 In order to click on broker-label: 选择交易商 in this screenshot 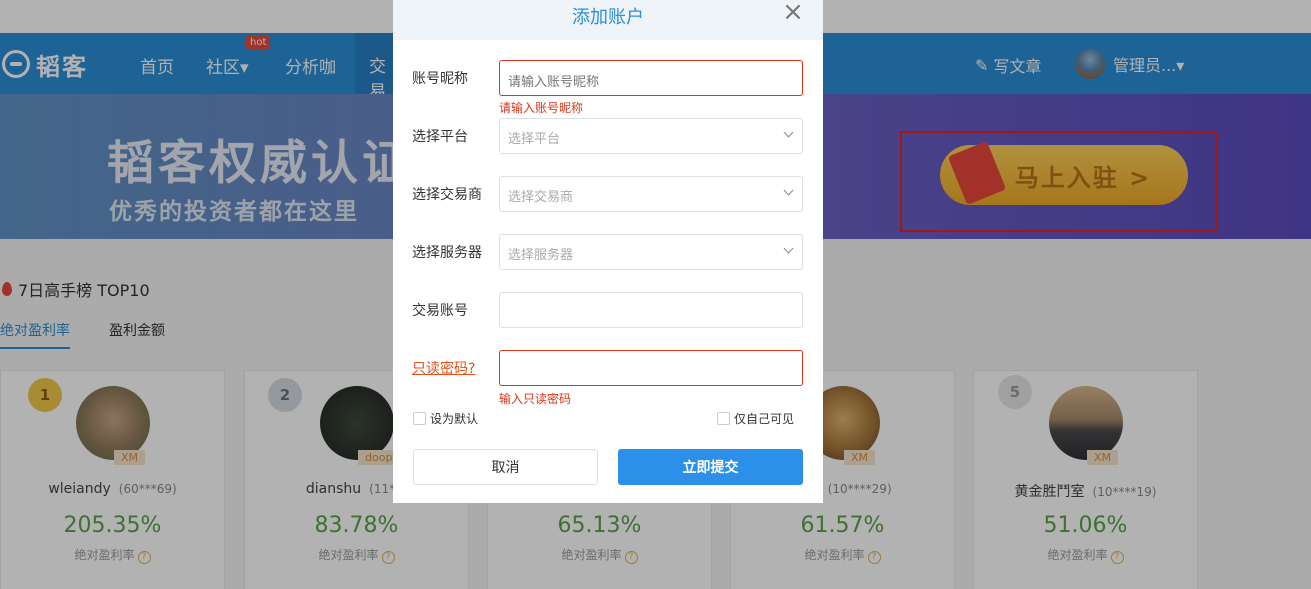, I will do `click(447, 195)`.